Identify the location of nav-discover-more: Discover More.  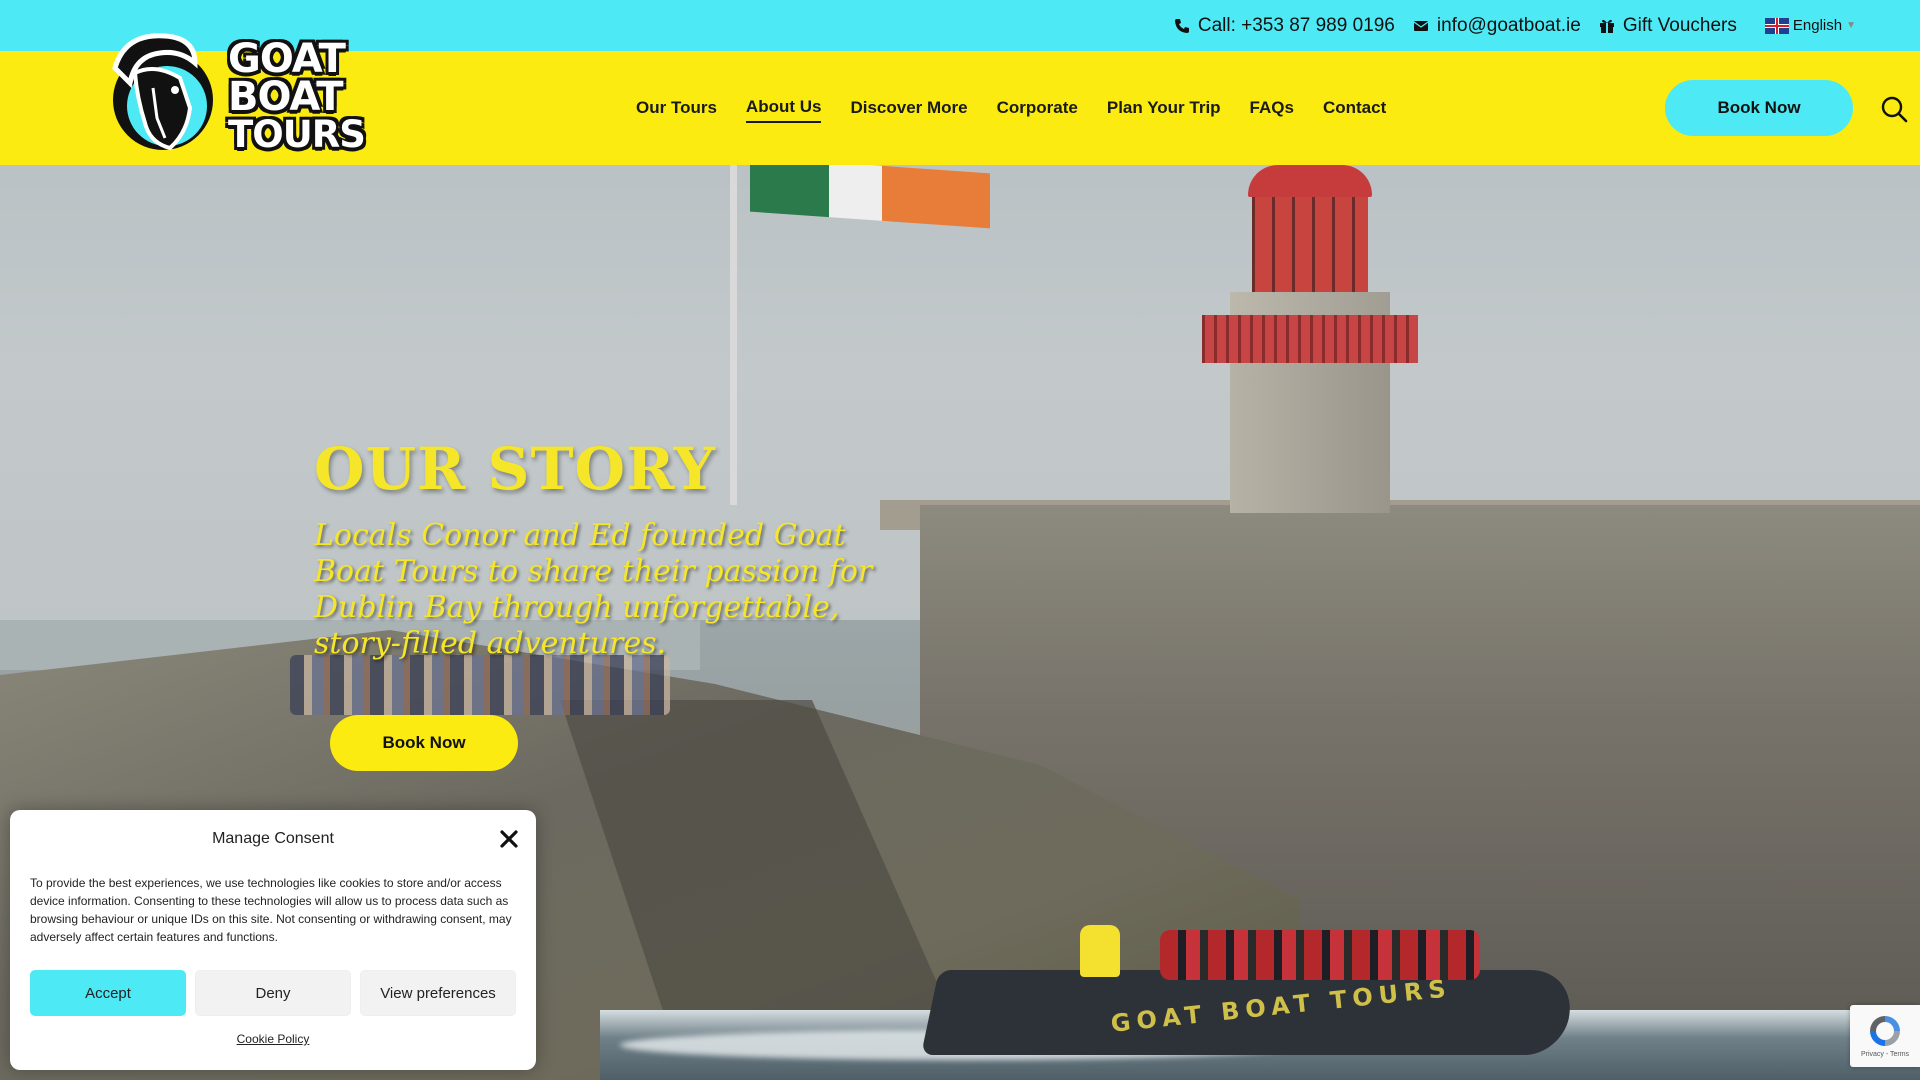
(908, 108).